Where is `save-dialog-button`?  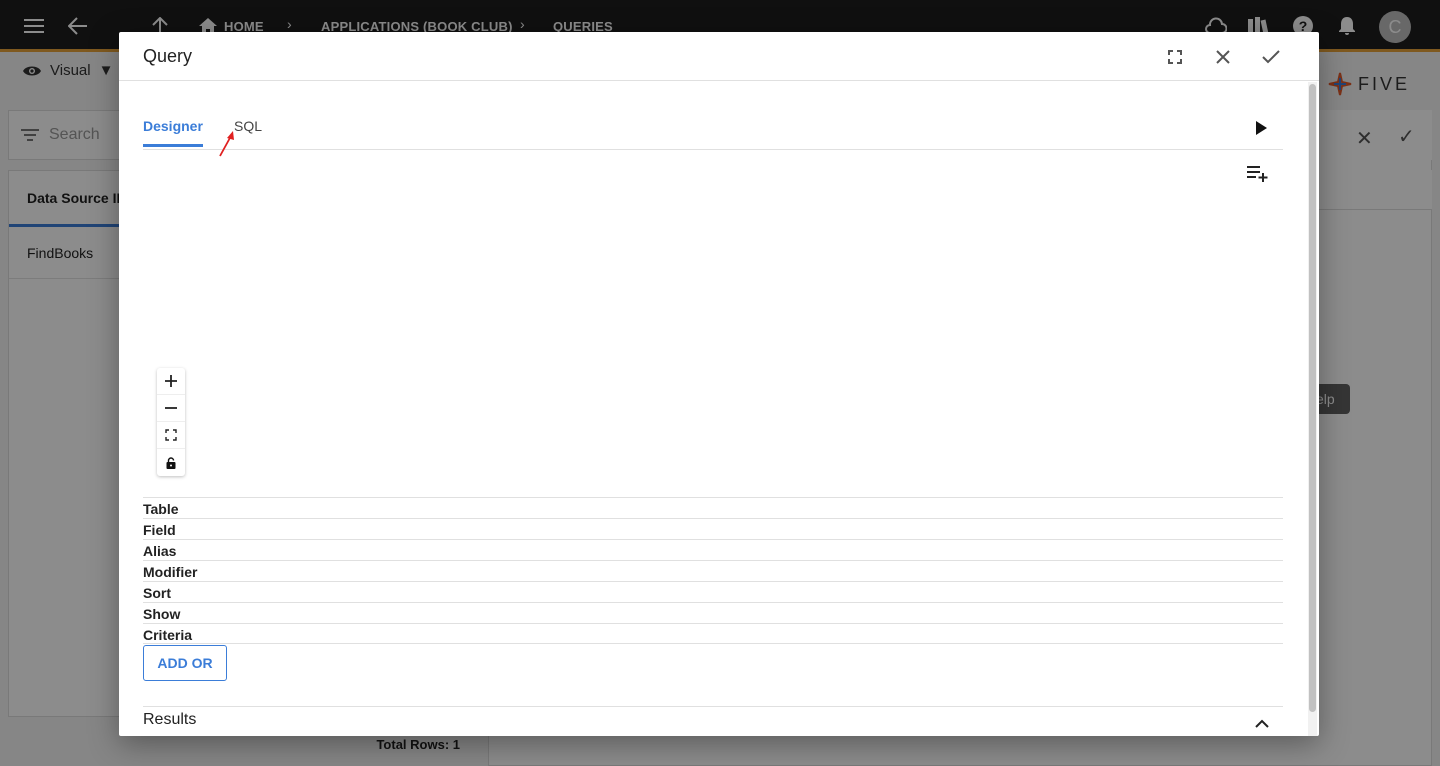
save-dialog-button is located at coordinates (1271, 57).